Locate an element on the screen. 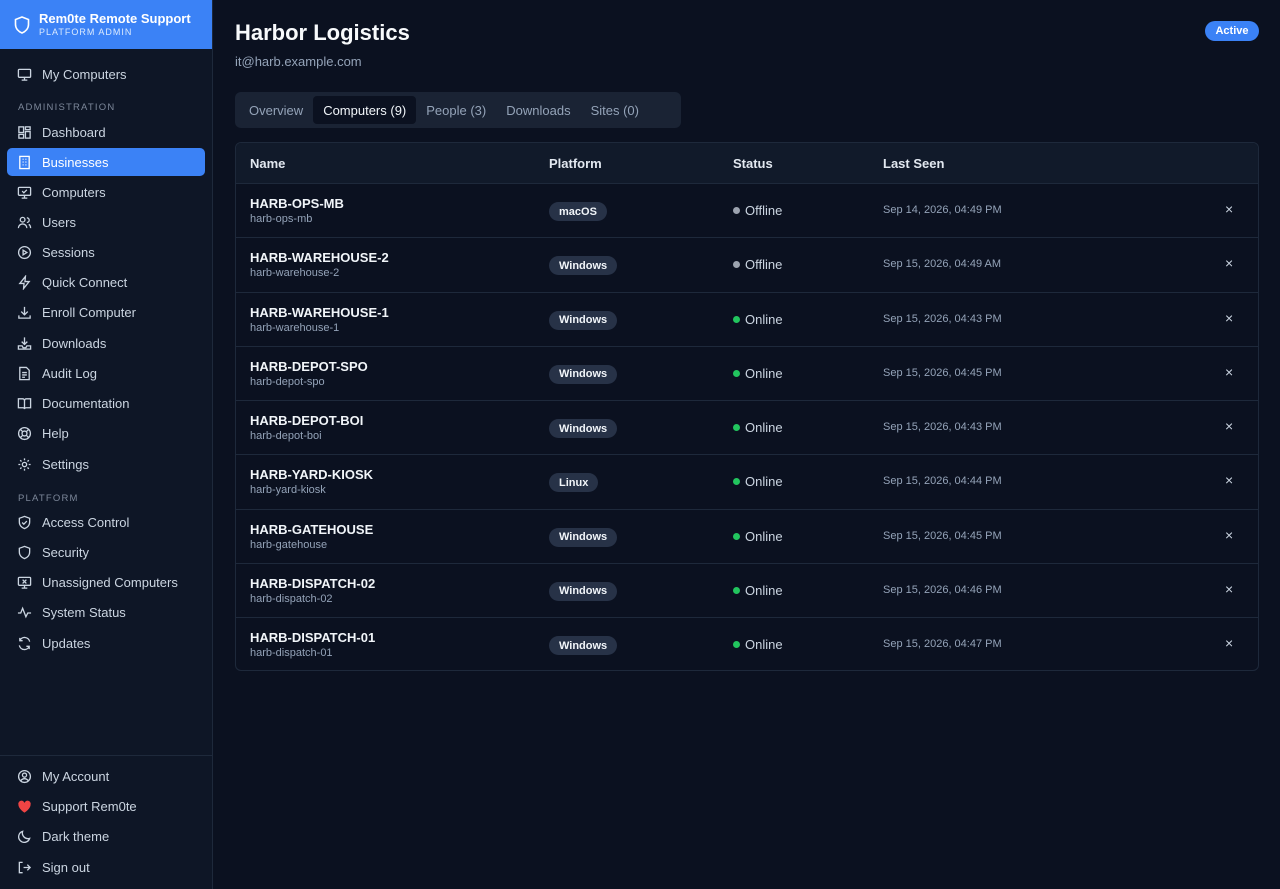 The height and width of the screenshot is (889, 1280). monitor-x-icon is located at coordinates (24, 582).